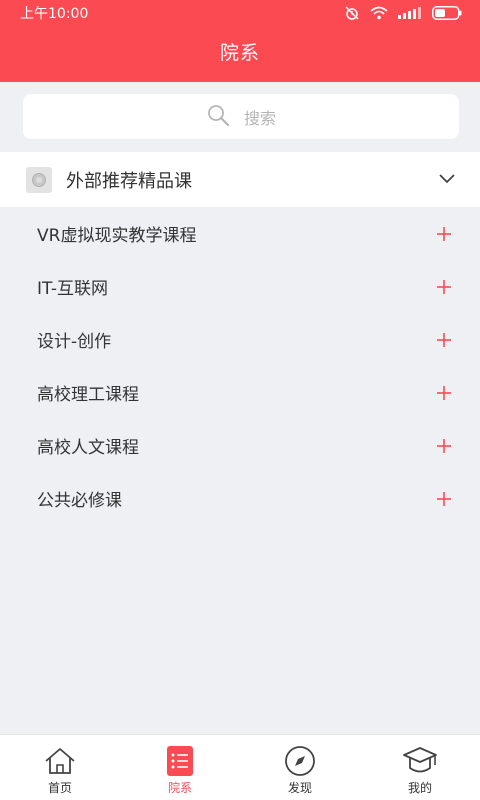 This screenshot has height=800, width=480. What do you see at coordinates (88, 395) in the screenshot?
I see `list-item-label: 高校理工课程` at bounding box center [88, 395].